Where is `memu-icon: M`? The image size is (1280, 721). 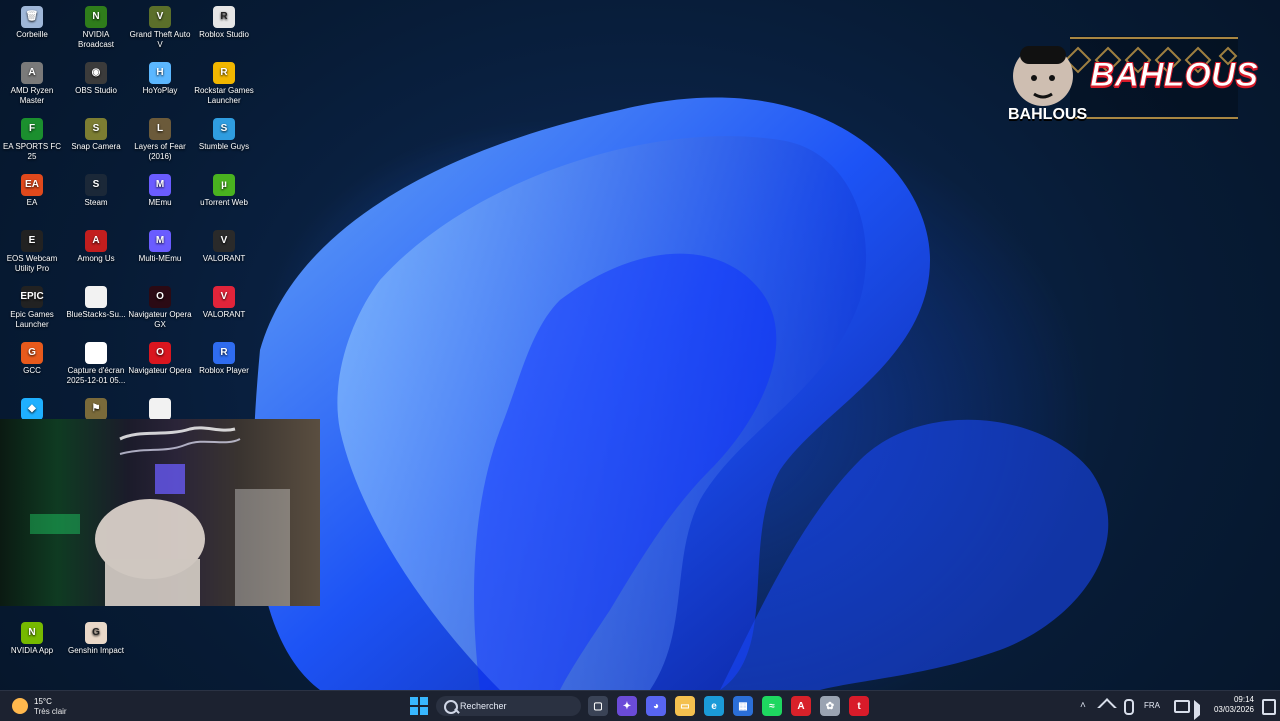
memu-icon: M is located at coordinates (160, 185).